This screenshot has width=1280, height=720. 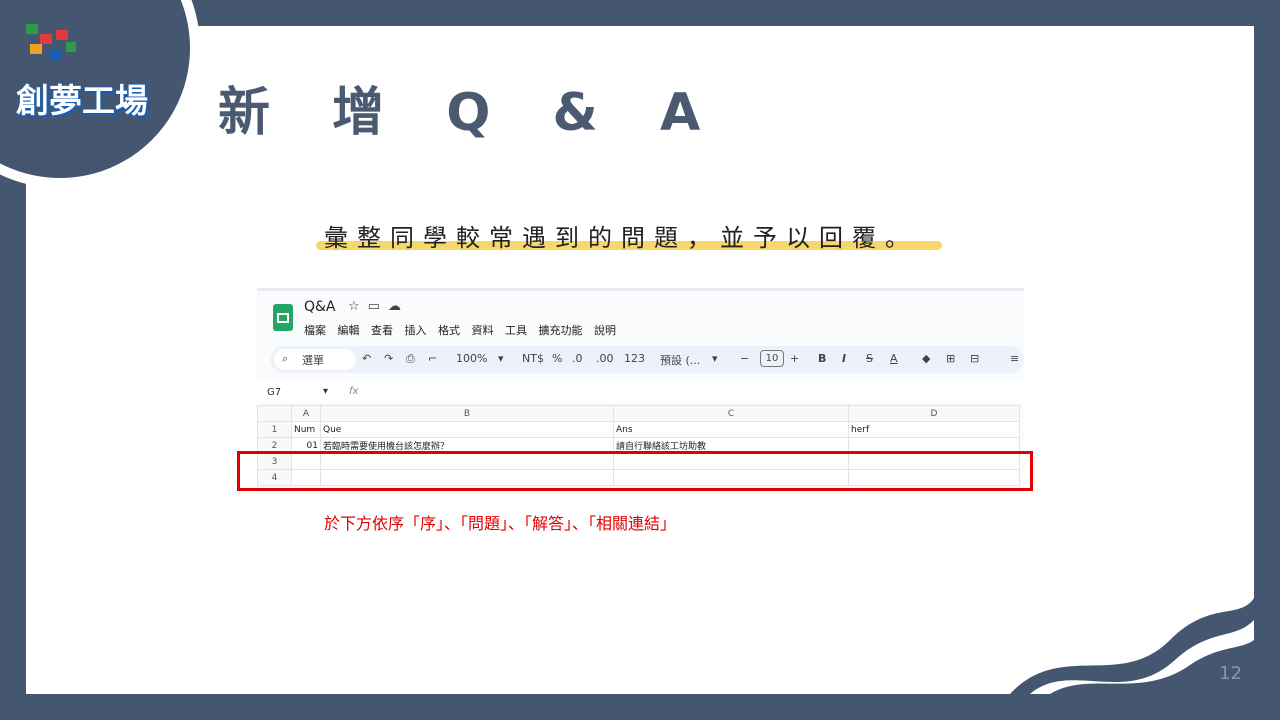 What do you see at coordinates (464, 330) in the screenshot?
I see `menu-bar: 檔案 編輯 查看 插入 格式 資料 工具 擴充功能 說明` at bounding box center [464, 330].